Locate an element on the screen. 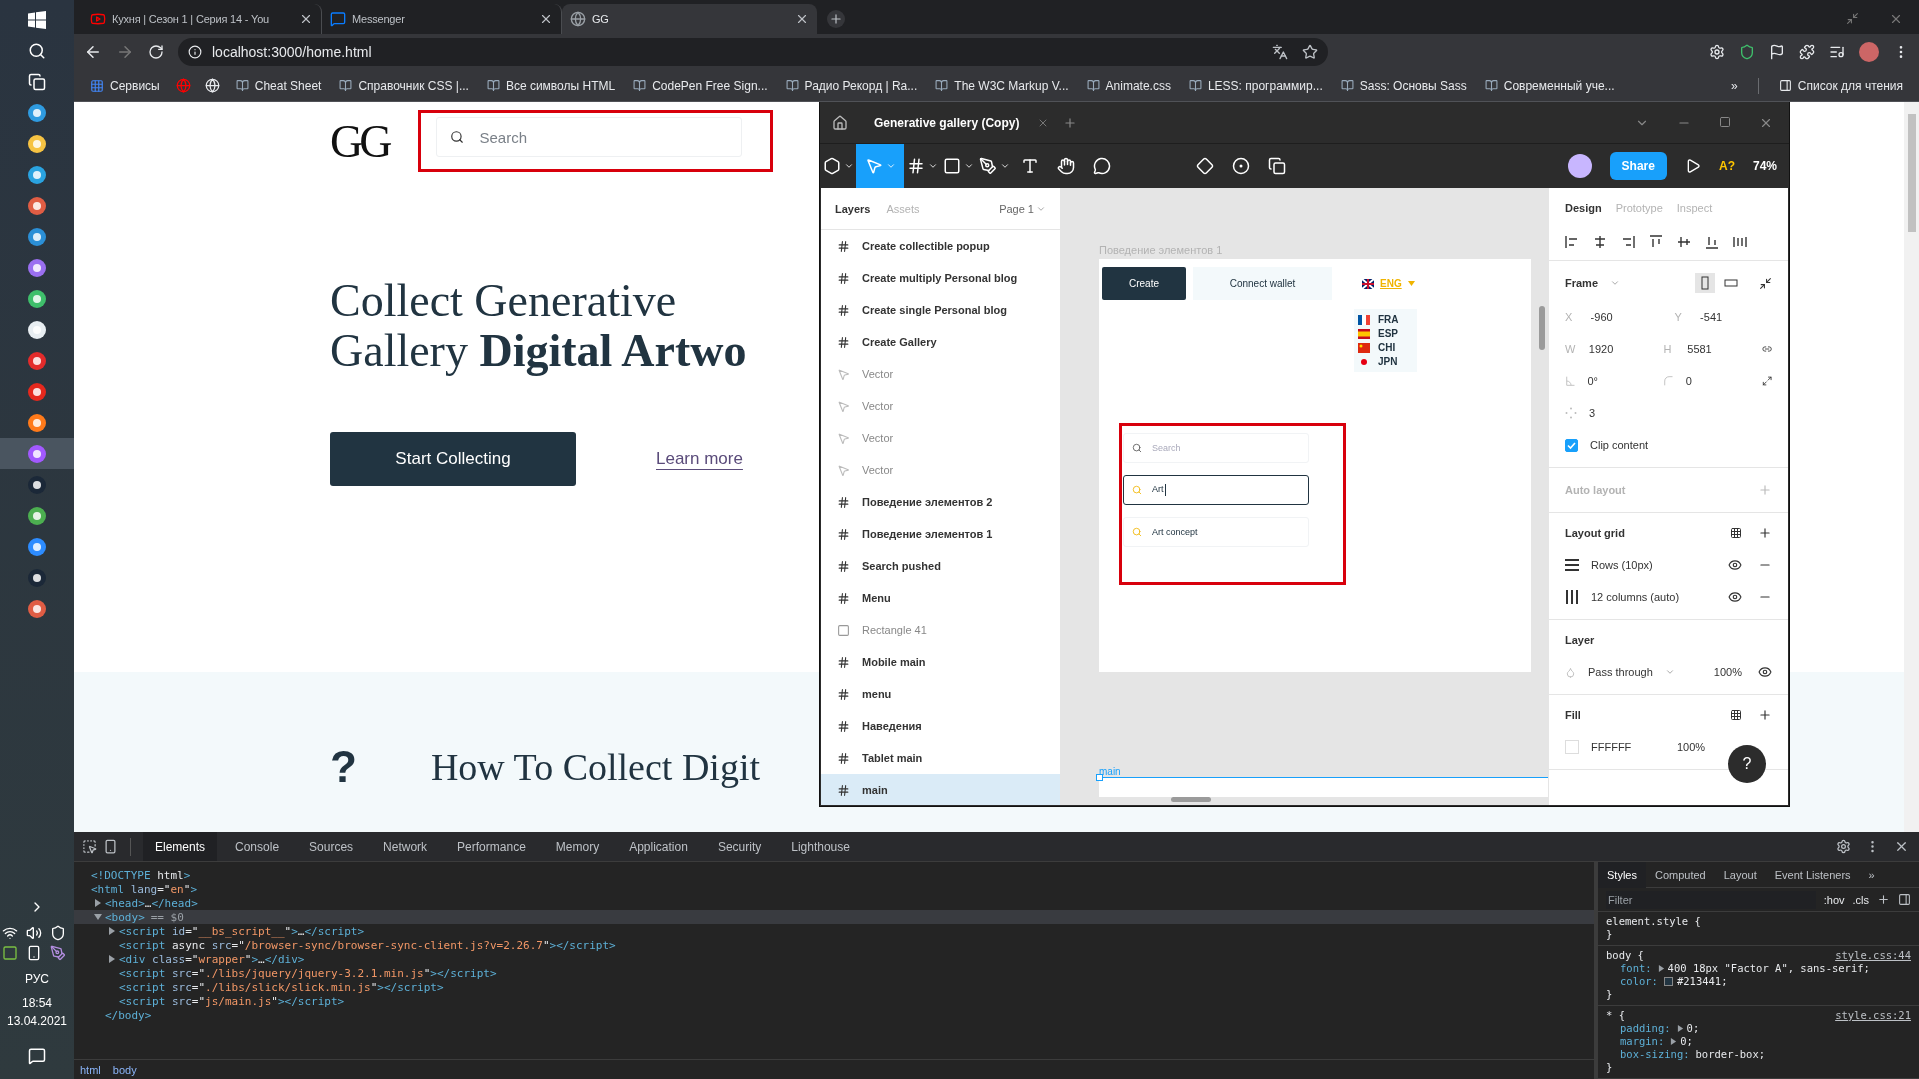  help-button: ? is located at coordinates (1747, 764).